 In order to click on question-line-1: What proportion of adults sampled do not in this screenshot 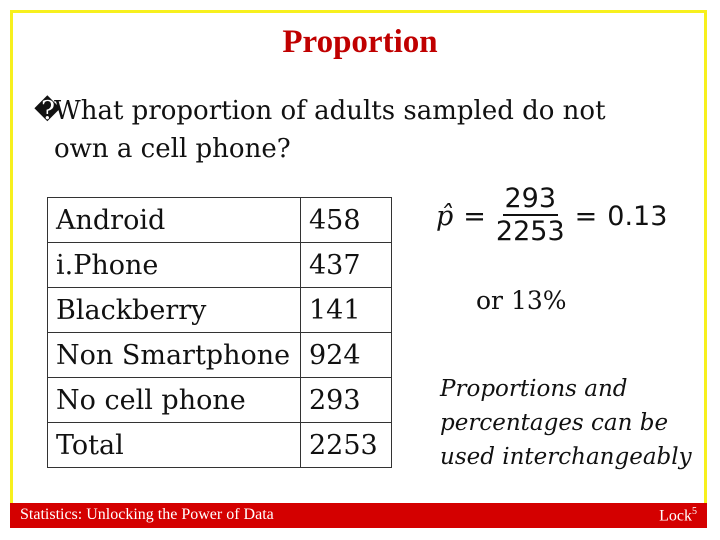, I will do `click(330, 111)`.